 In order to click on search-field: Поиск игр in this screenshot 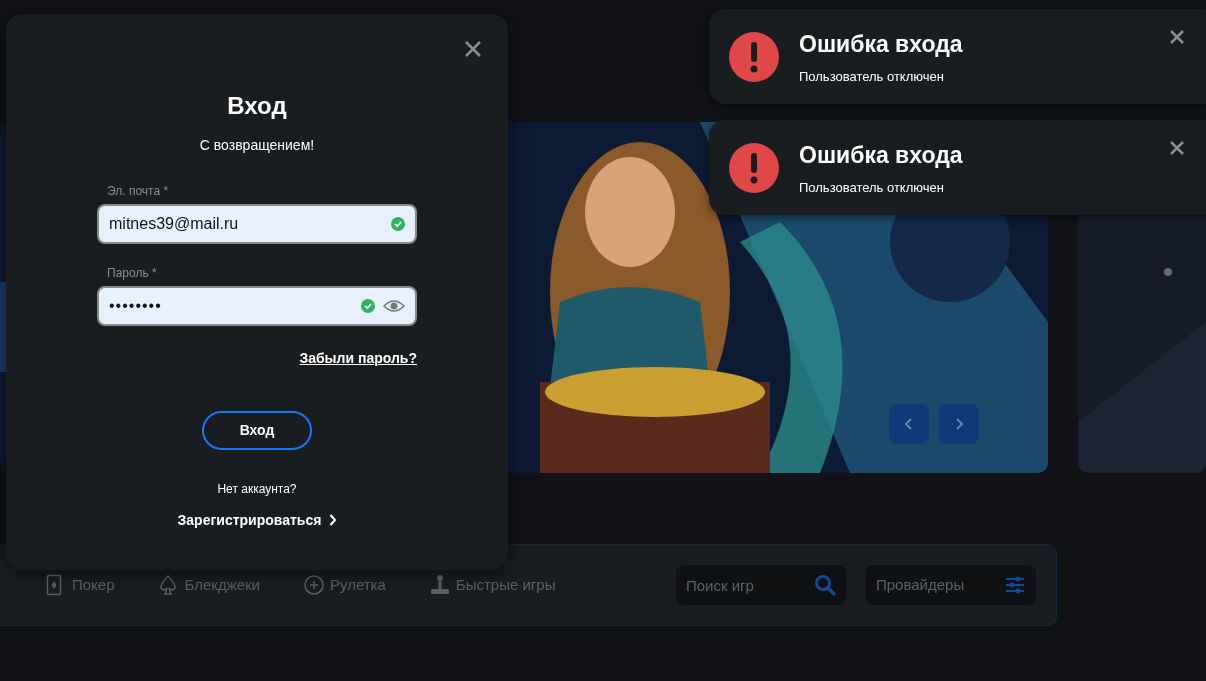, I will do `click(761, 585)`.